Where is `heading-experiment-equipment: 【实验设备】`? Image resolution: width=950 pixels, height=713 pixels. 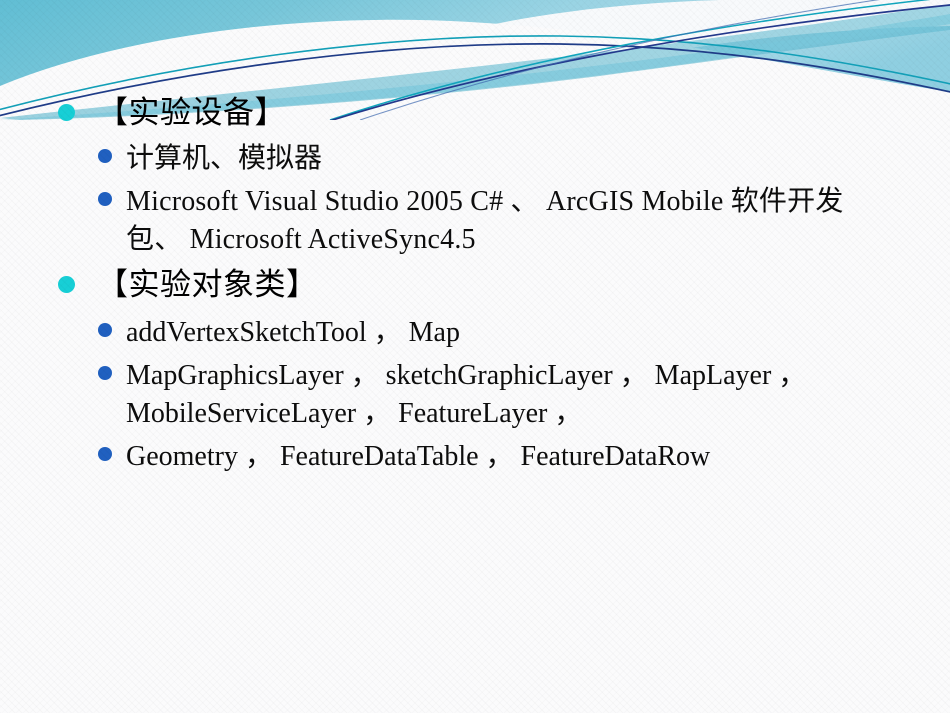
heading-experiment-equipment: 【实验设备】 is located at coordinates (172, 113).